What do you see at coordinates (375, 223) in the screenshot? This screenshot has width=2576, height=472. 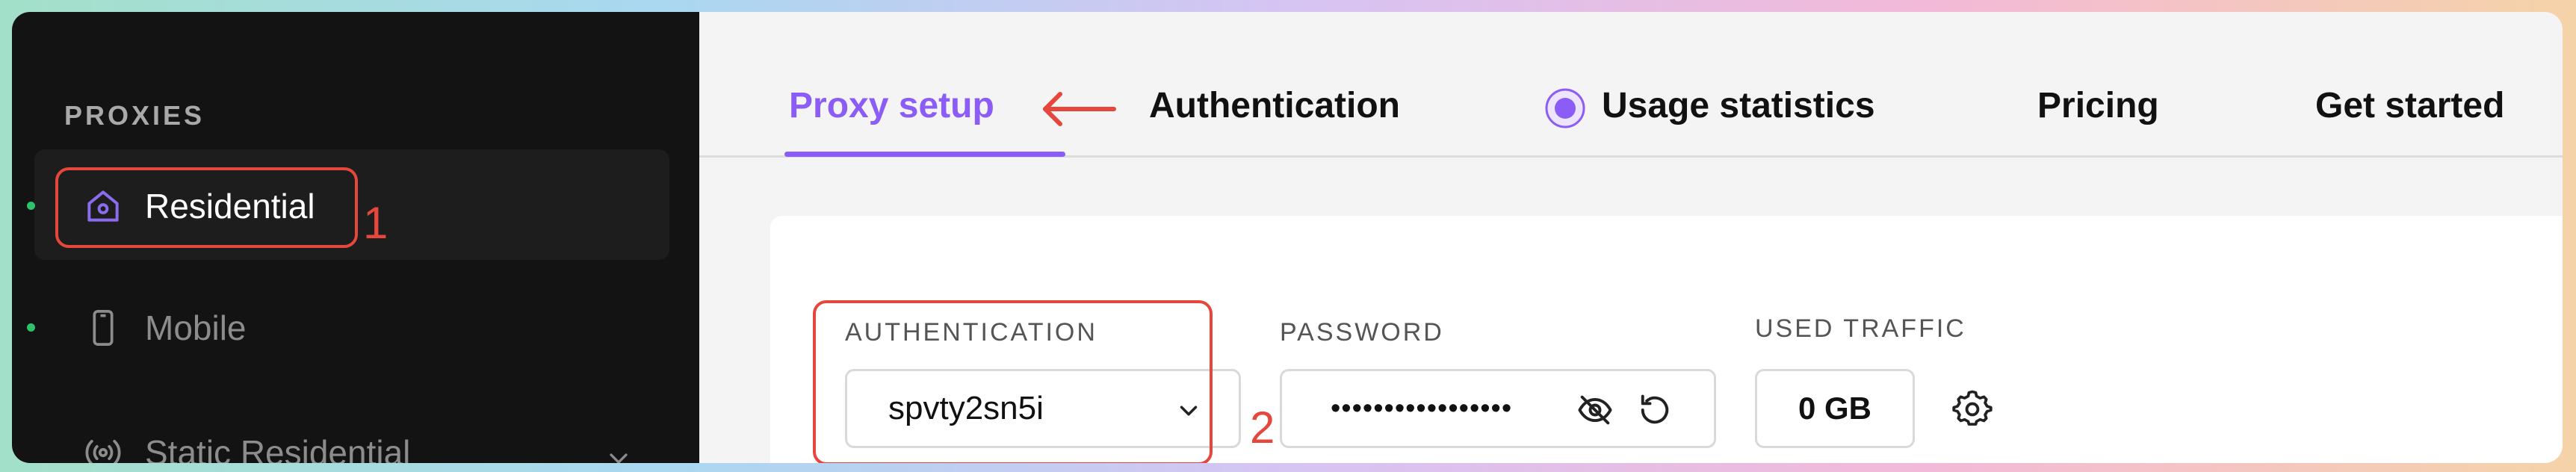 I see `annotation-number-1: 1` at bounding box center [375, 223].